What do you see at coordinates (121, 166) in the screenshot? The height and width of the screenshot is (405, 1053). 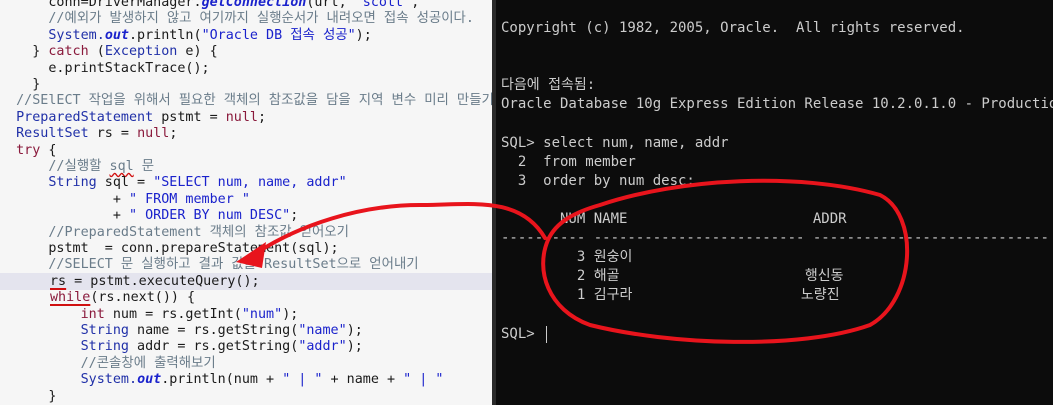 I see `code-token: sql` at bounding box center [121, 166].